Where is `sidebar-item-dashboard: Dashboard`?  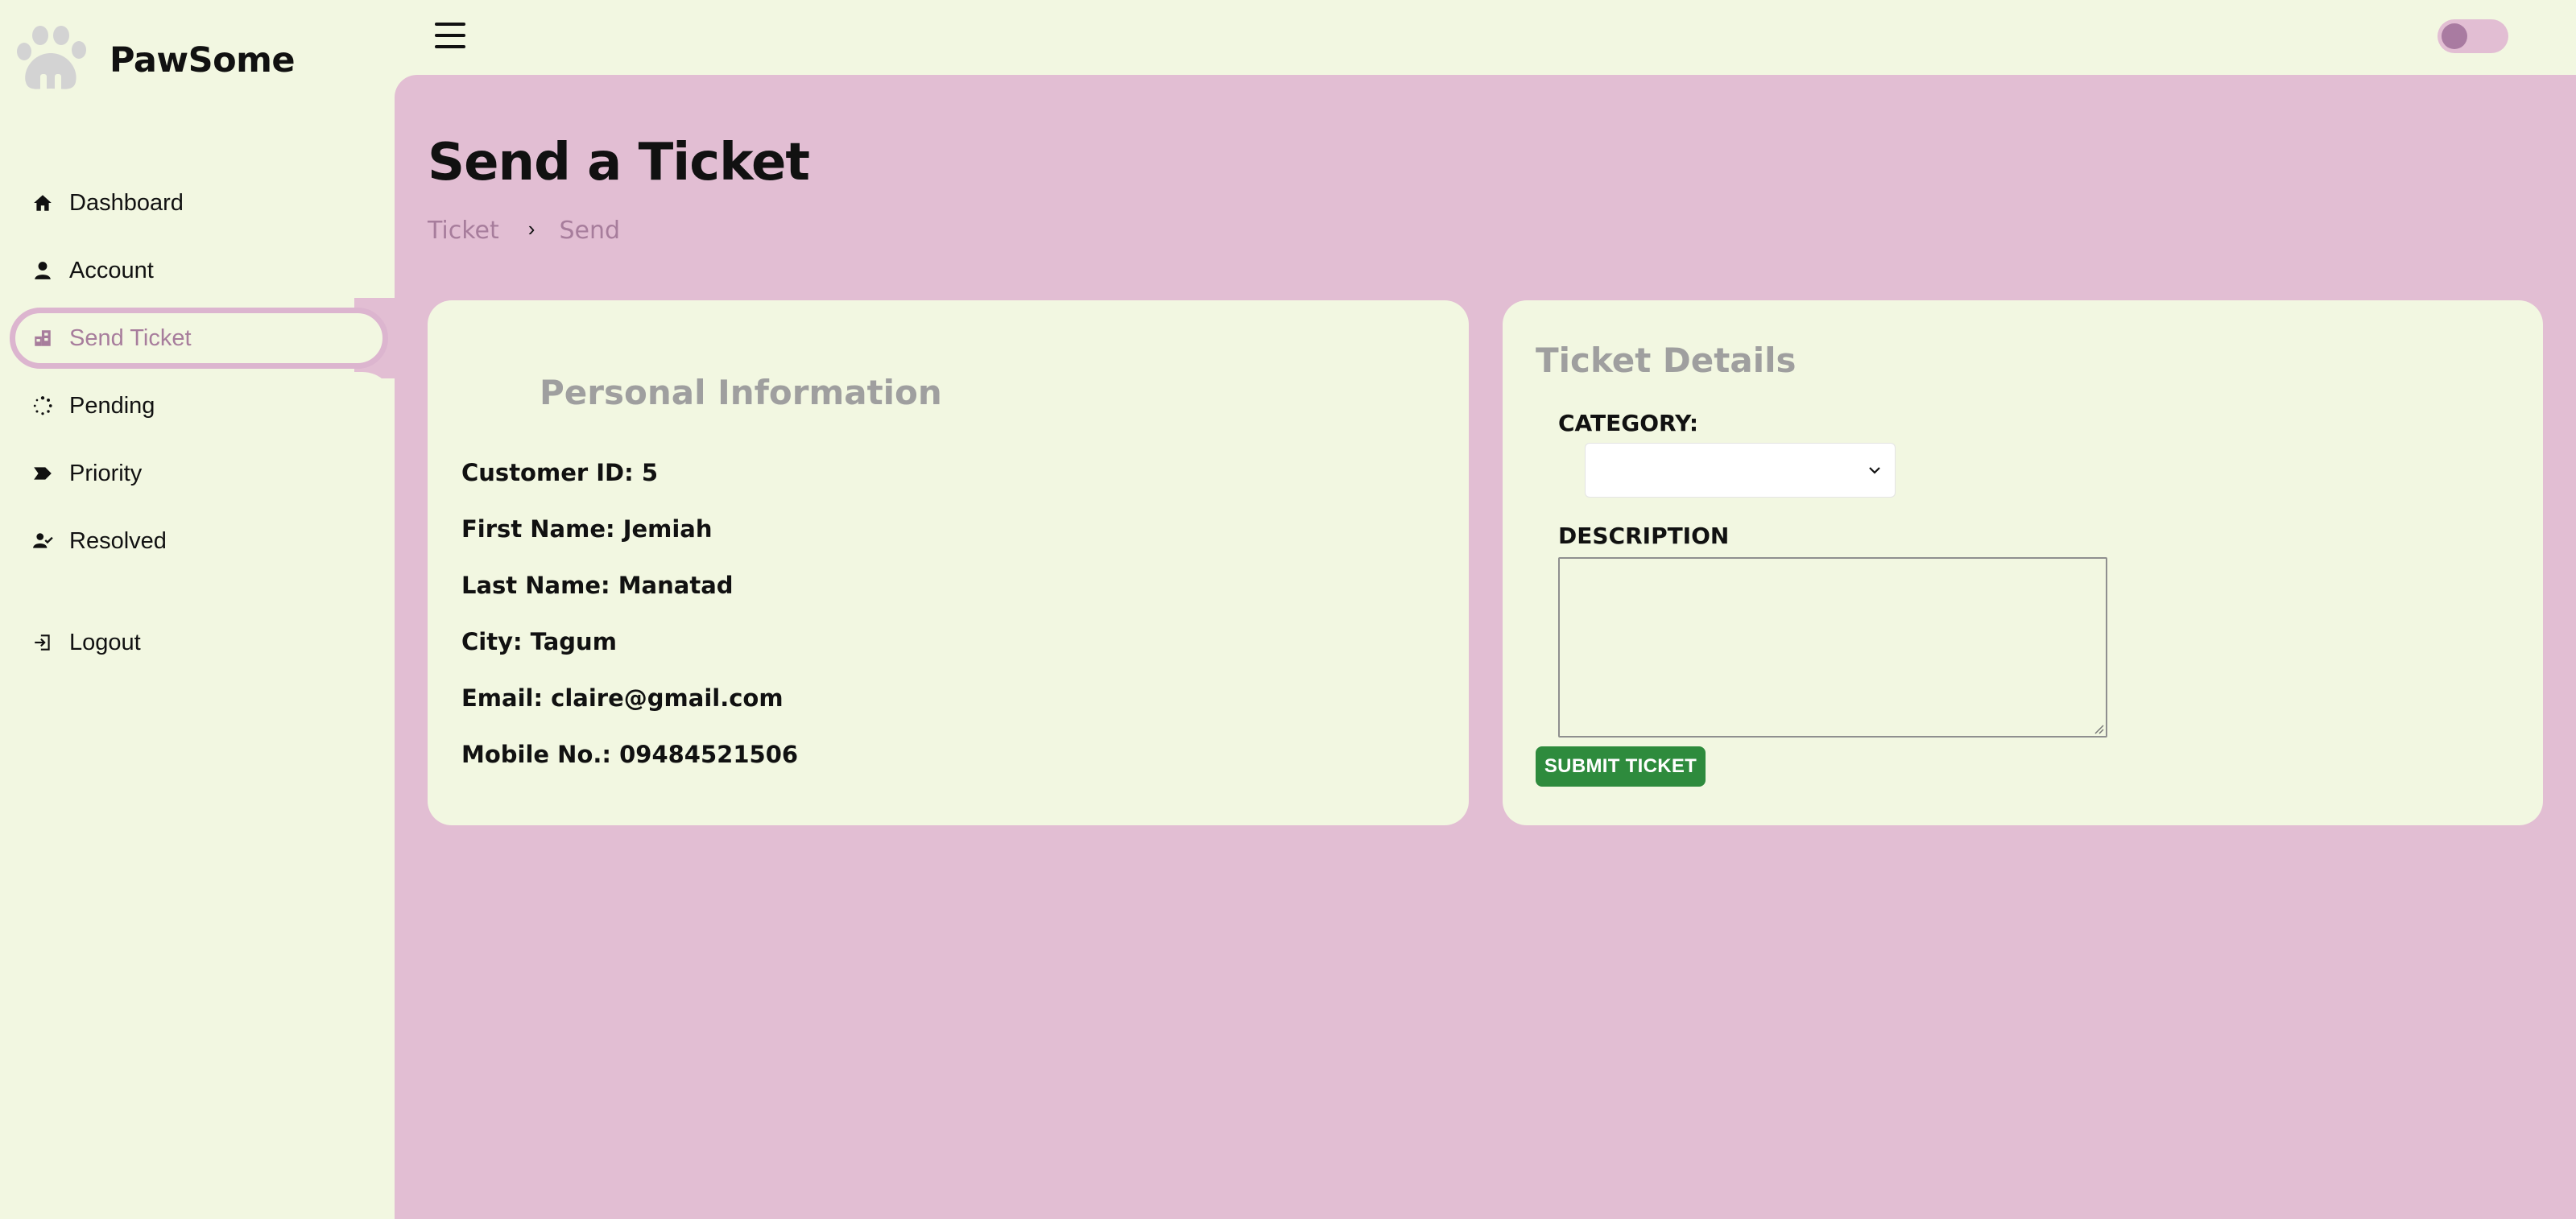
sidebar-item-dashboard: Dashboard is located at coordinates (197, 203).